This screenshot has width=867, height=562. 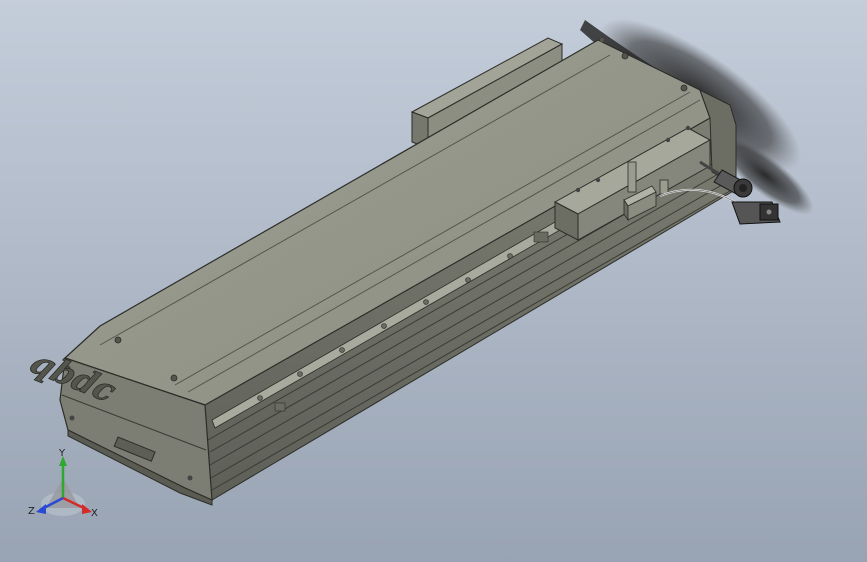 I want to click on y-axis-label: Y, so click(x=62, y=453).